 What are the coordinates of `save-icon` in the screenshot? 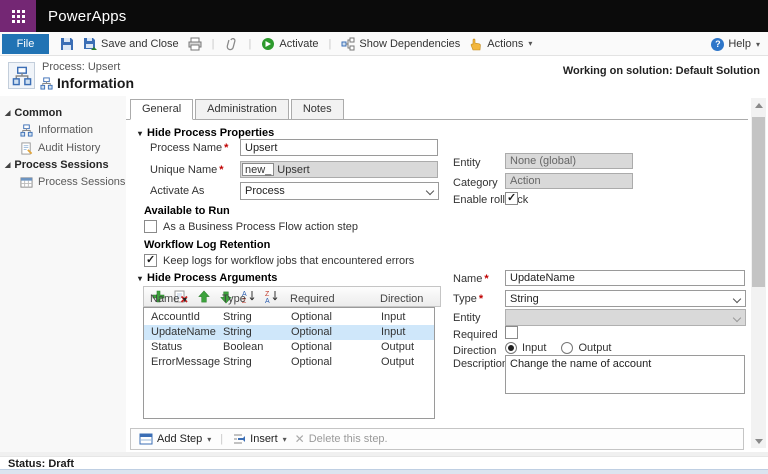 It's located at (67, 43).